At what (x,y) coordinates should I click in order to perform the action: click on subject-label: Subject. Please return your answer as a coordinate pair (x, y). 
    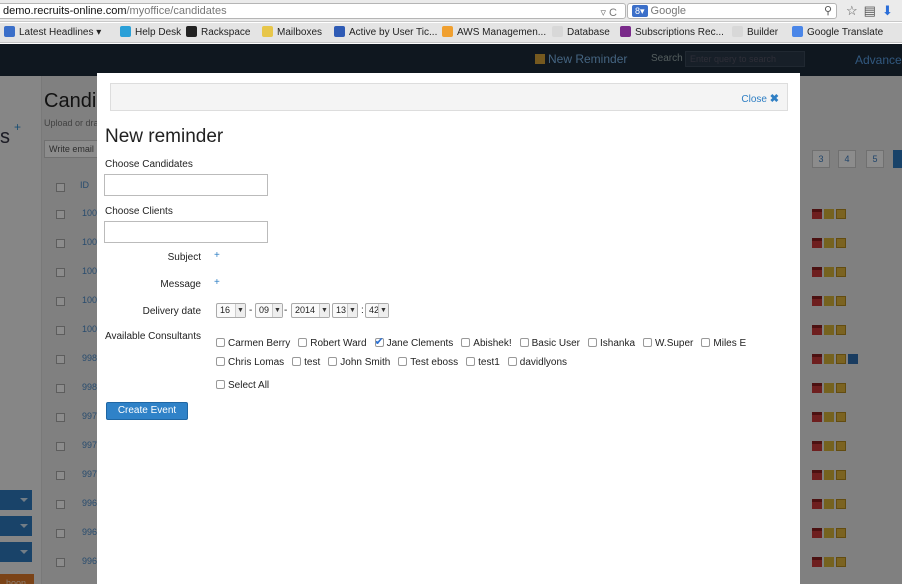
    Looking at the image, I should click on (184, 257).